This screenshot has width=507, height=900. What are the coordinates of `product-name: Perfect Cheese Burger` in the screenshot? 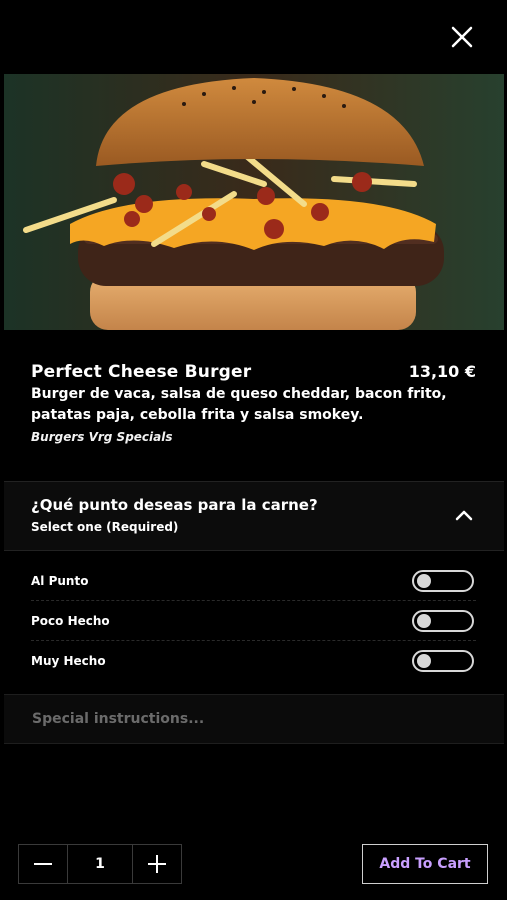 It's located at (141, 372).